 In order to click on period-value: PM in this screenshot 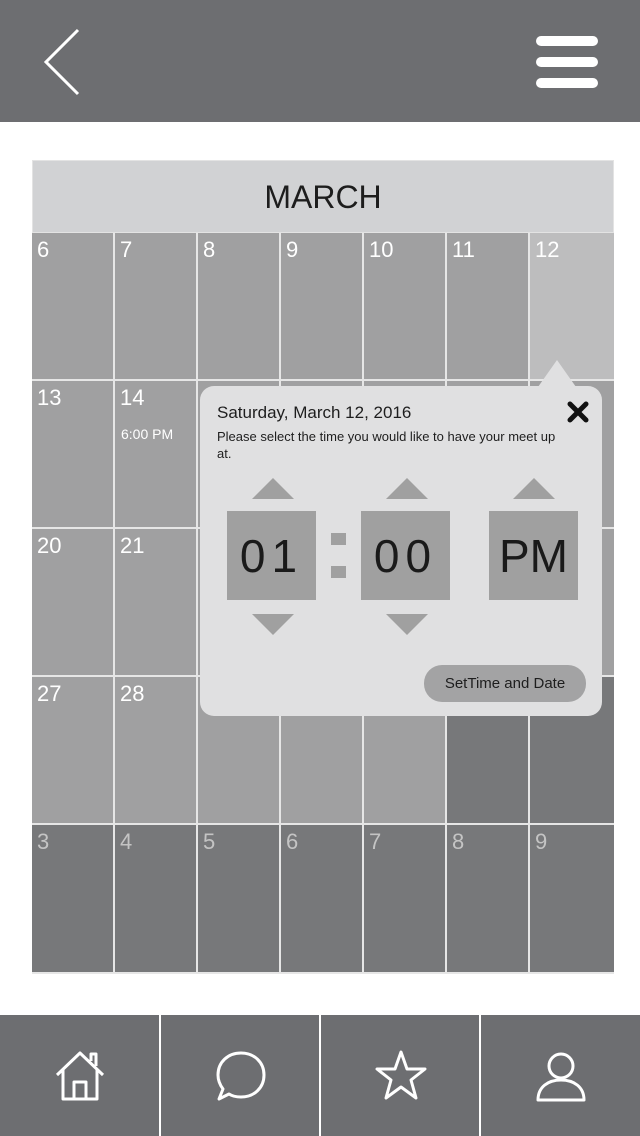, I will do `click(533, 555)`.